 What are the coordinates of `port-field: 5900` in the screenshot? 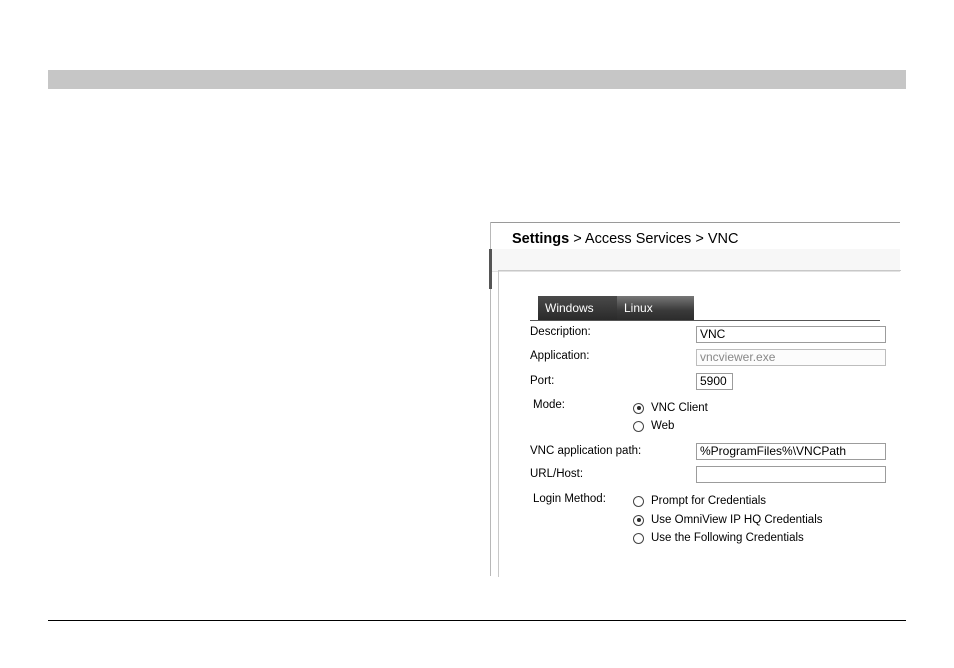 It's located at (714, 381).